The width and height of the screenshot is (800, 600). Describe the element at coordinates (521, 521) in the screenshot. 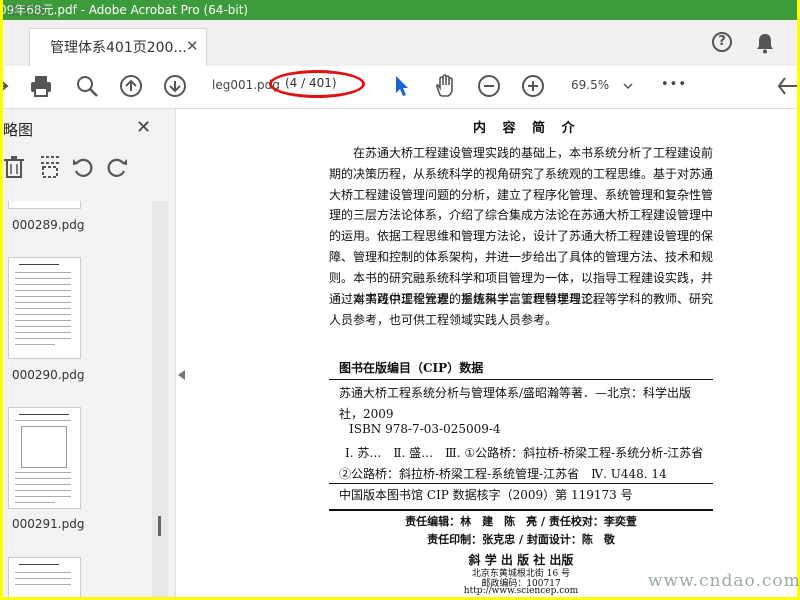

I see `editors-line: 责任编辑：林 建 陈 亮 / 责任校对：李奕萱` at that location.